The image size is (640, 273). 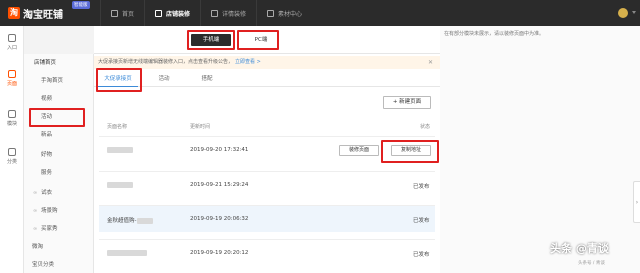 What do you see at coordinates (59, 247) in the screenshot?
I see `side-menu-weitao: 微淘` at bounding box center [59, 247].